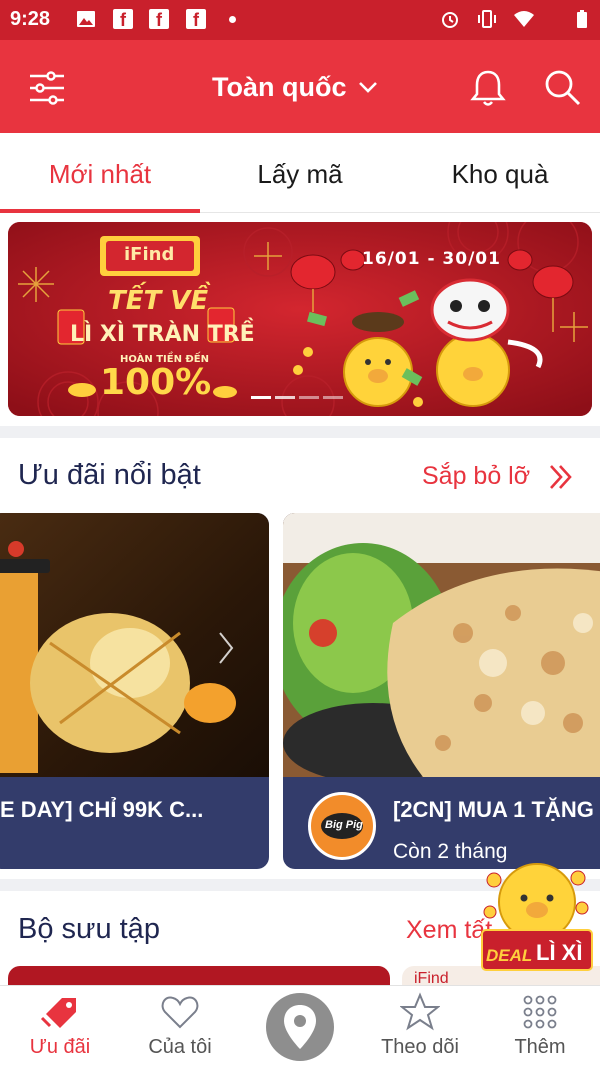 This screenshot has width=600, height=1067. I want to click on deal-image-drinks, so click(134, 645).